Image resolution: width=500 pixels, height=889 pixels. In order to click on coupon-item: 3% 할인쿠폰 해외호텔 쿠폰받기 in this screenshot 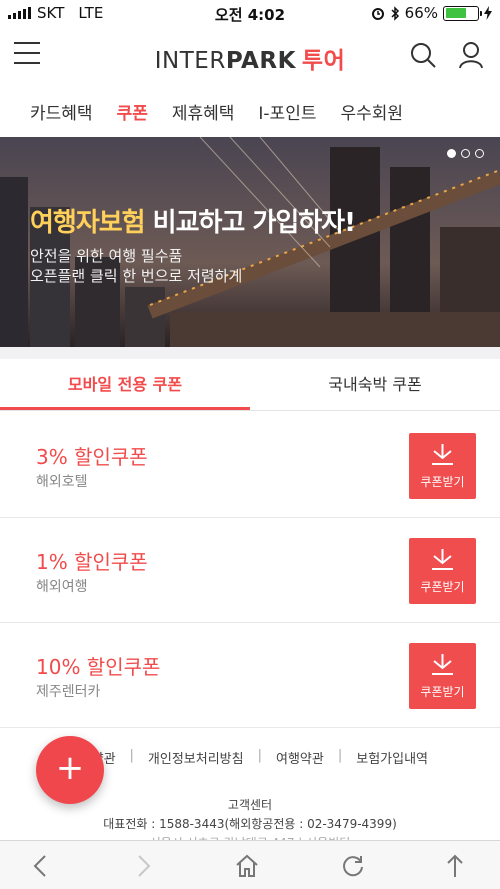, I will do `click(250, 465)`.